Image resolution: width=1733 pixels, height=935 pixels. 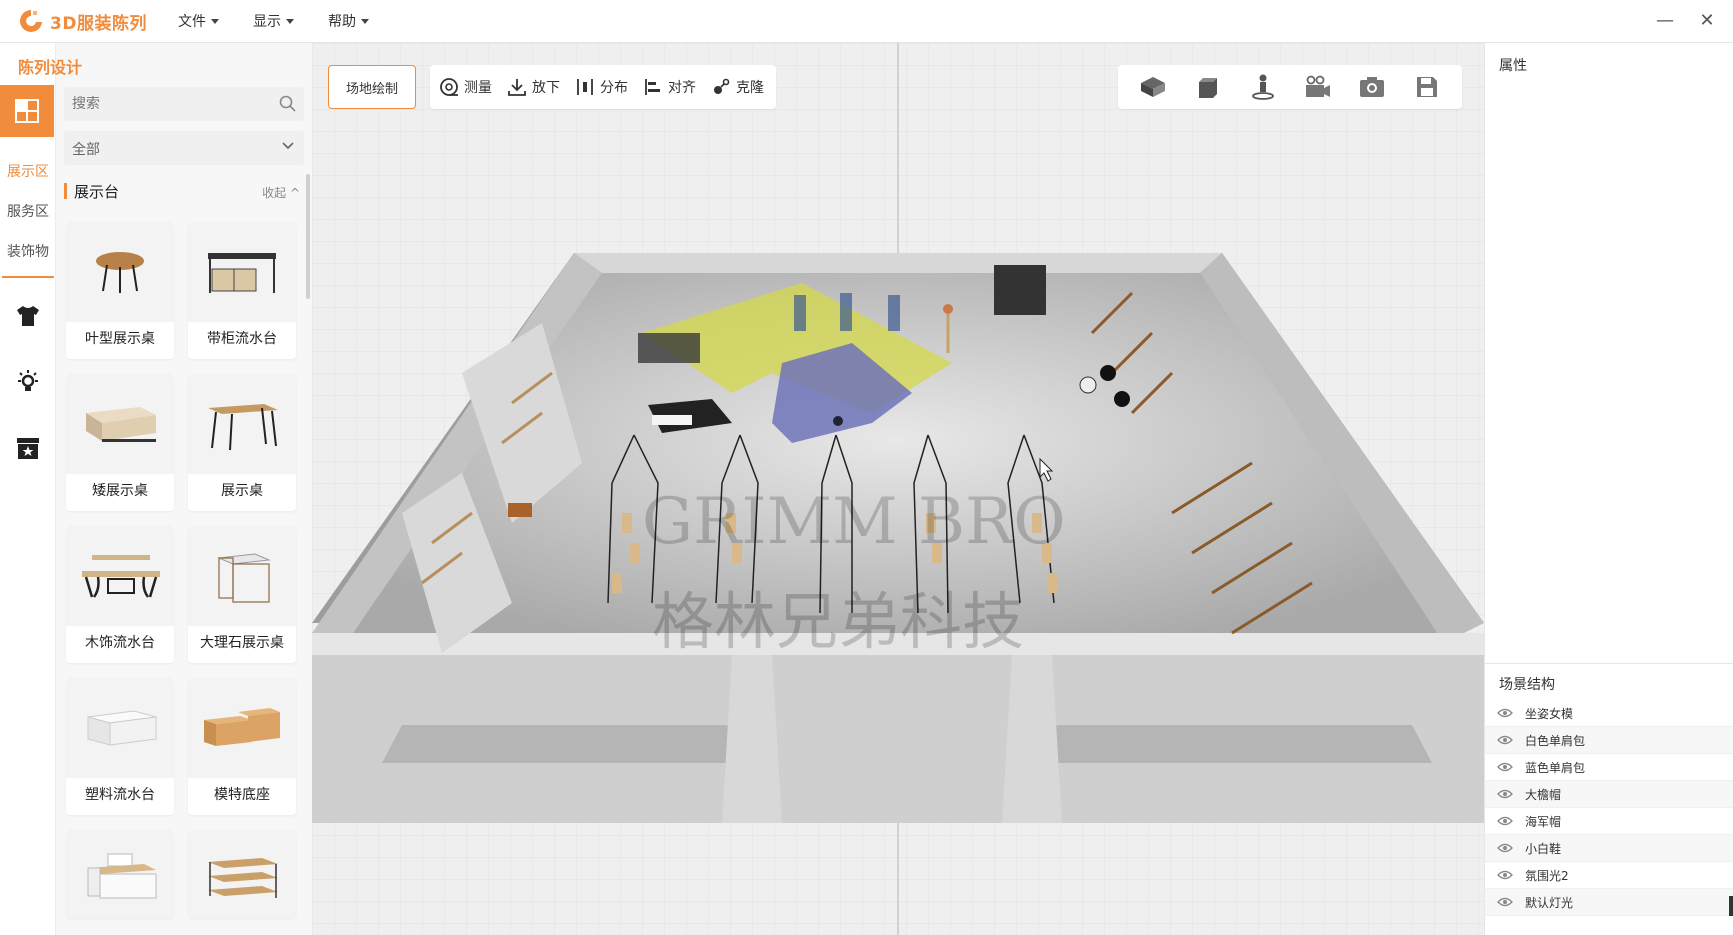 I want to click on menu-display: 显示, so click(x=273, y=21).